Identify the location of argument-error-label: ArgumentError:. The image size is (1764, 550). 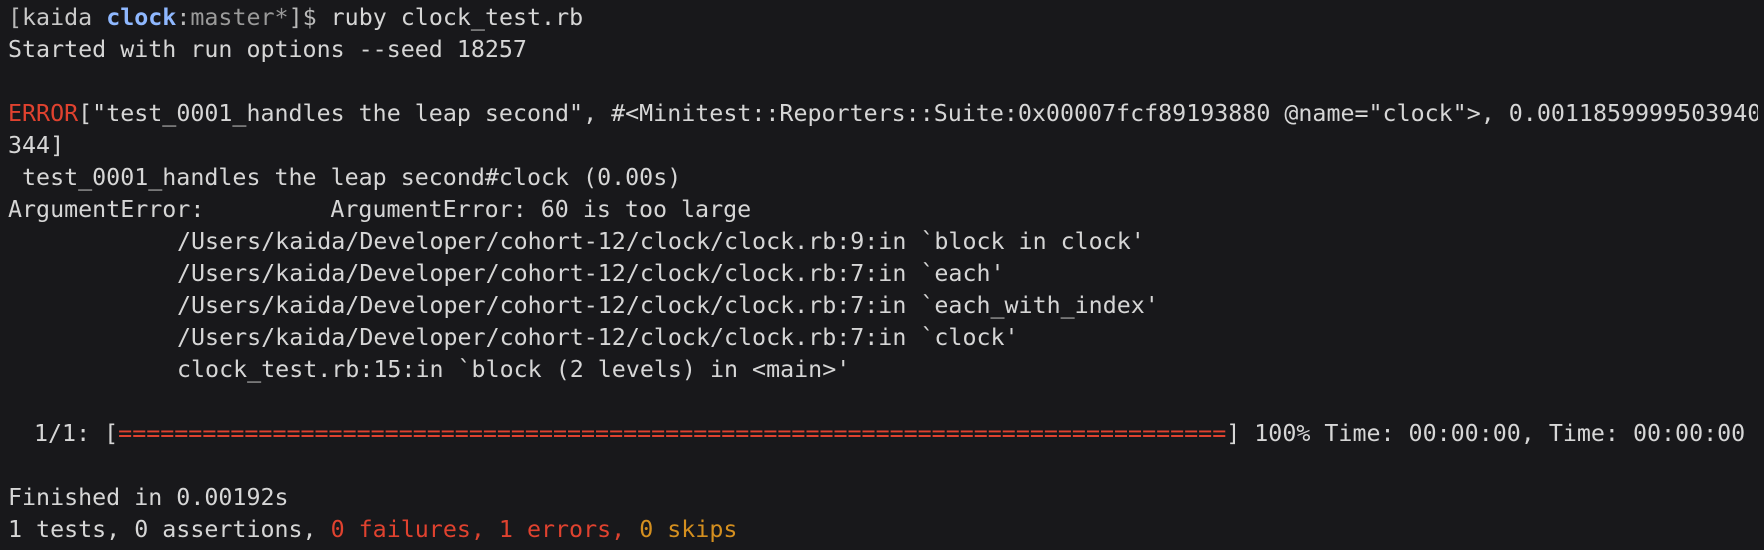
(106, 209).